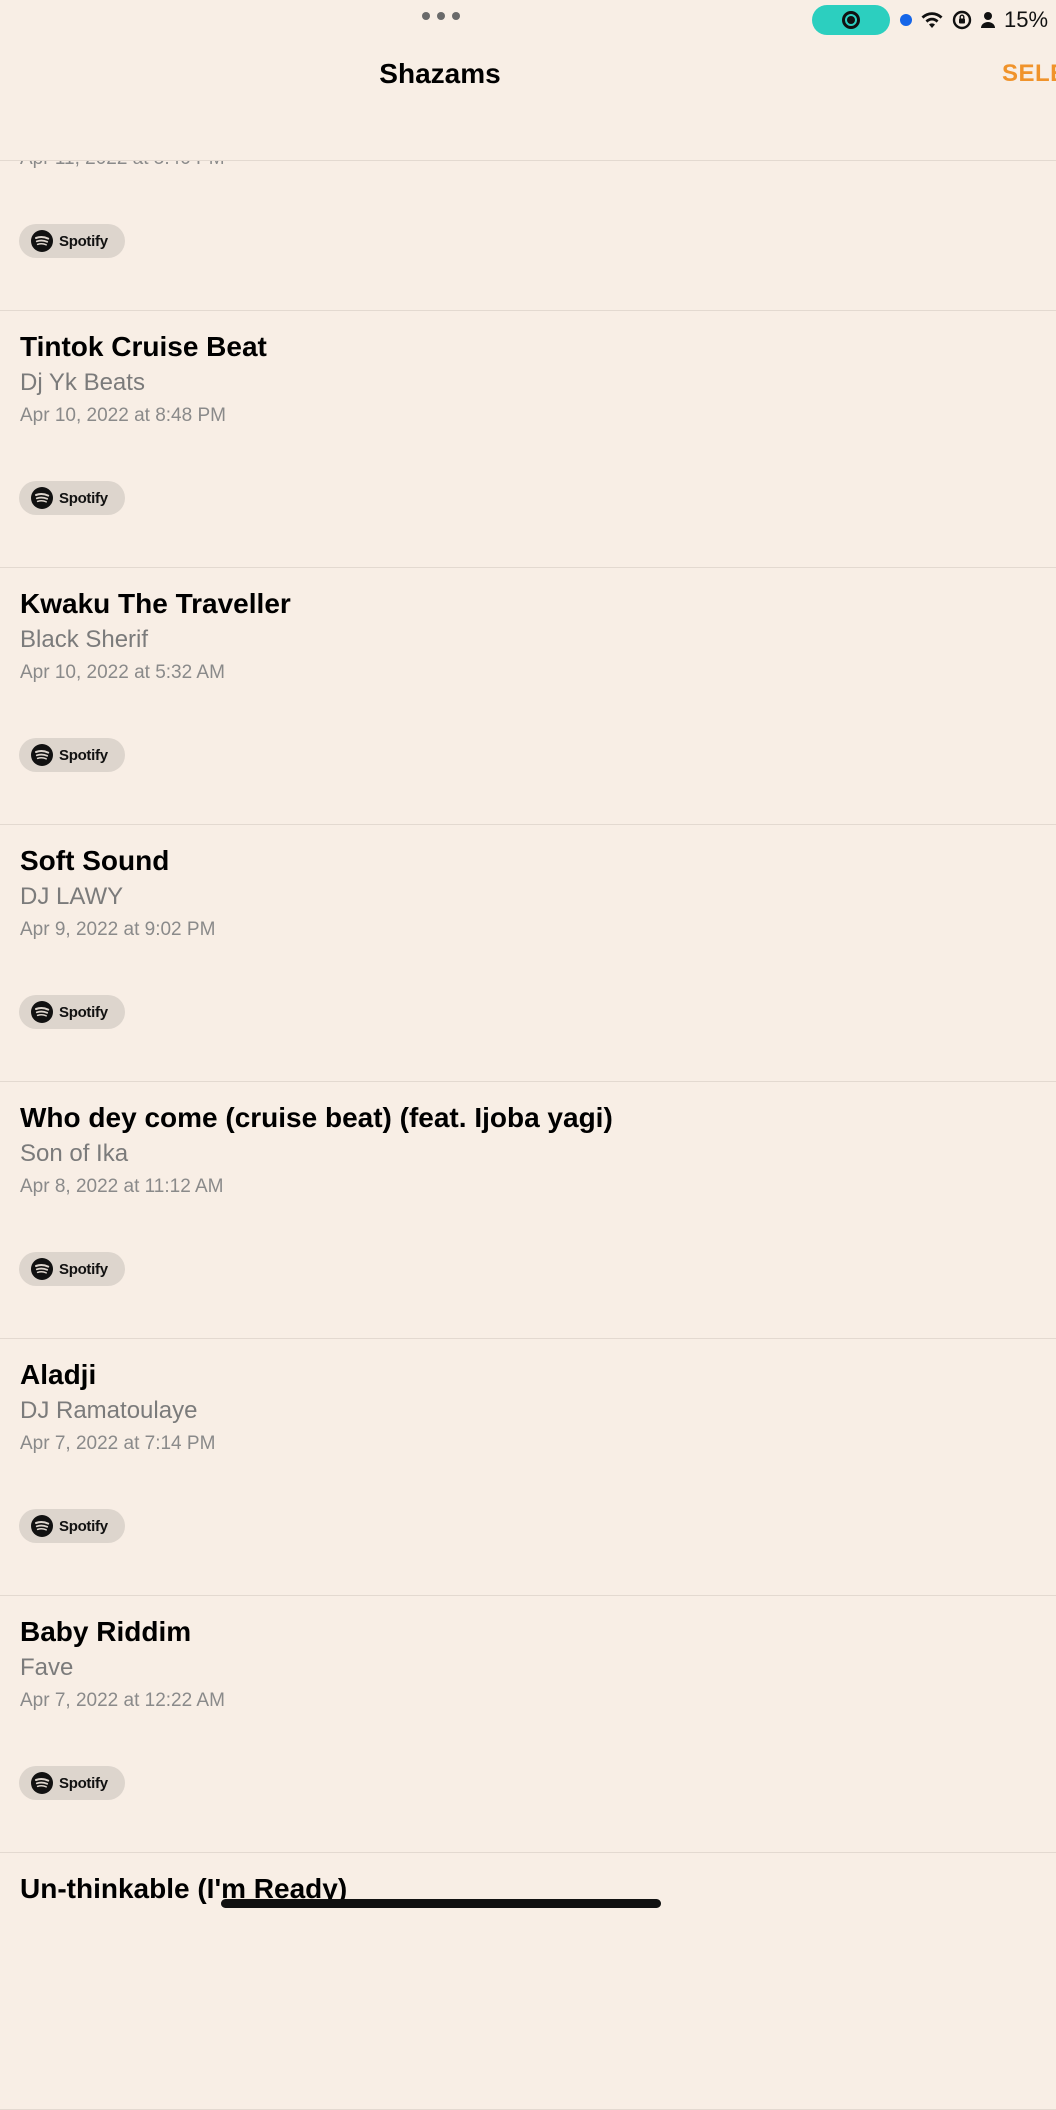 The height and width of the screenshot is (2110, 1056). I want to click on select-button: SELE, so click(1029, 74).